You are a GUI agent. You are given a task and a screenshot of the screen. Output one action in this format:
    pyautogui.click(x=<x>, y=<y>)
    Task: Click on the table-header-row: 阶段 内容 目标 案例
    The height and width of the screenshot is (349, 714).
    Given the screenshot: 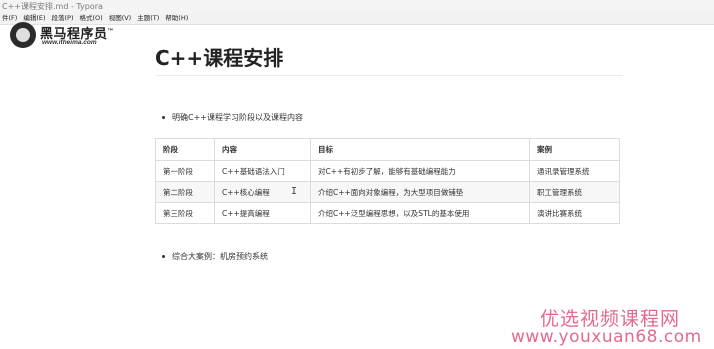 What is the action you would take?
    pyautogui.click(x=387, y=149)
    